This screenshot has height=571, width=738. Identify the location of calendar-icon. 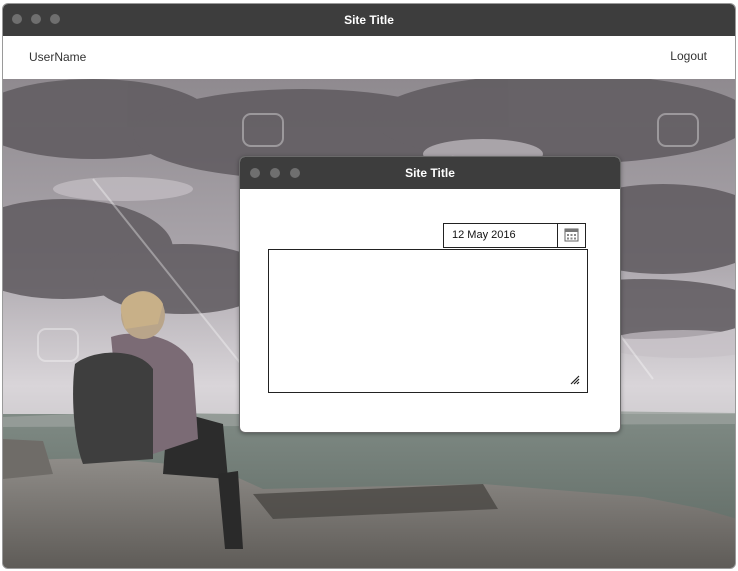
(571, 235).